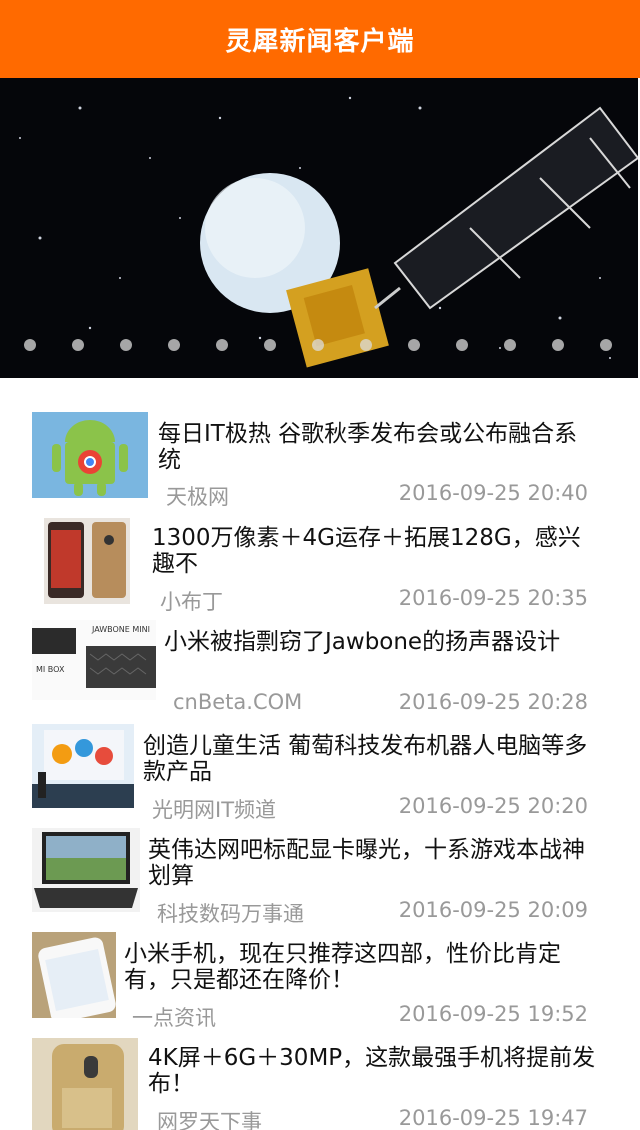 Image resolution: width=640 pixels, height=1130 pixels. I want to click on laptop-icon, so click(86, 870).